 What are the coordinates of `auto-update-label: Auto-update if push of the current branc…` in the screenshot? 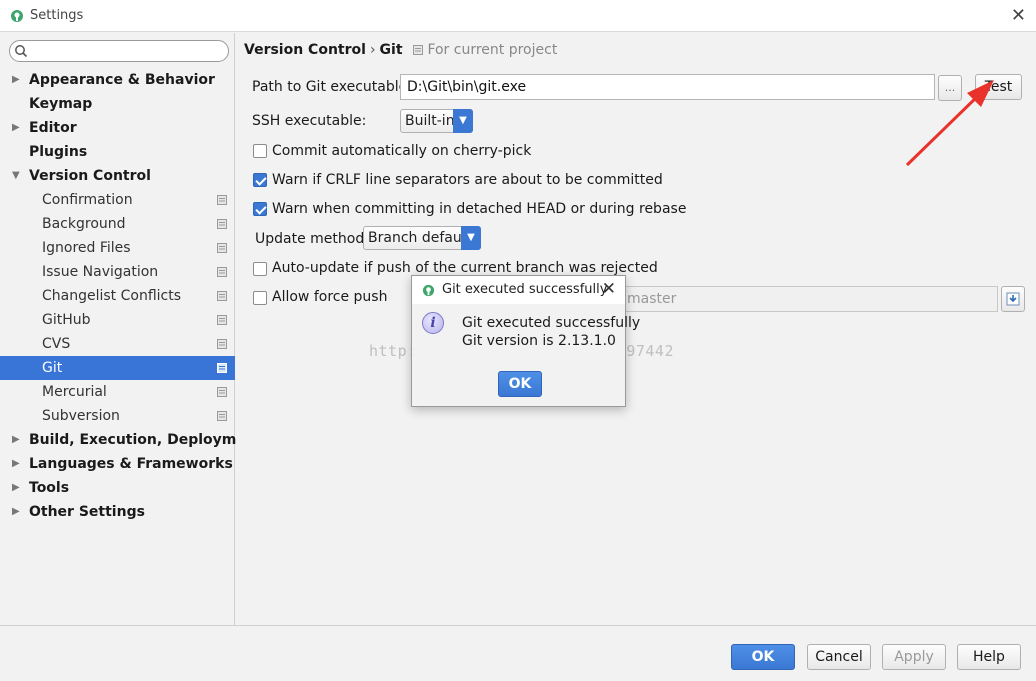 It's located at (465, 268).